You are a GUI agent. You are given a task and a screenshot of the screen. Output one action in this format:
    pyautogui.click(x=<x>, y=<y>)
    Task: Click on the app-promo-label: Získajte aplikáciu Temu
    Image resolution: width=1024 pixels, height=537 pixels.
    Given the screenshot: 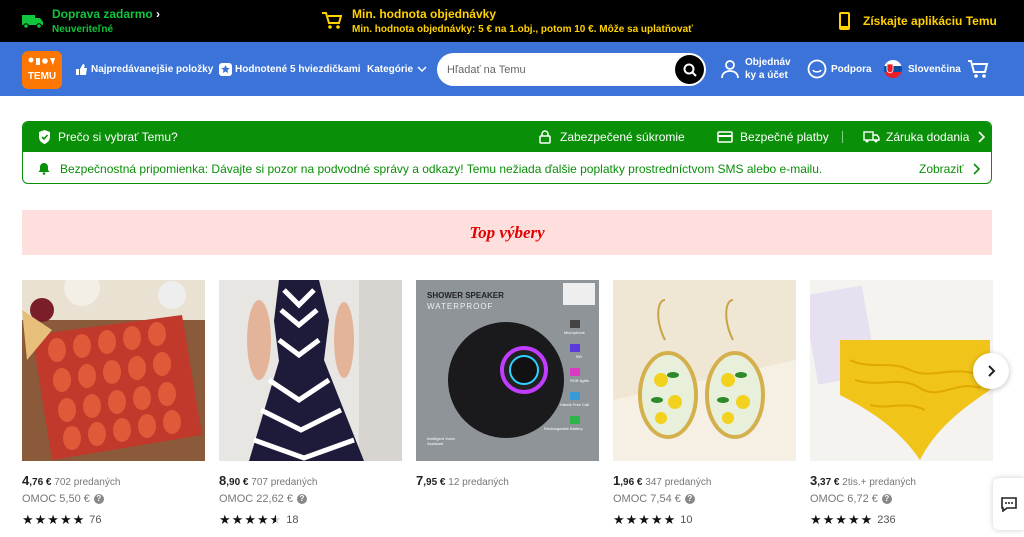 What is the action you would take?
    pyautogui.click(x=930, y=21)
    